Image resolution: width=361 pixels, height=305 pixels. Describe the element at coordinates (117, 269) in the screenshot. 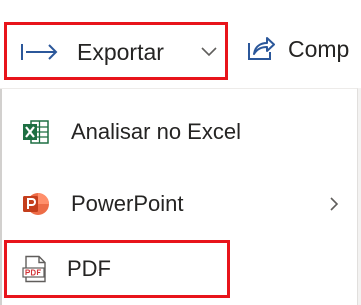

I see `menu-item-pdf: PDF` at that location.